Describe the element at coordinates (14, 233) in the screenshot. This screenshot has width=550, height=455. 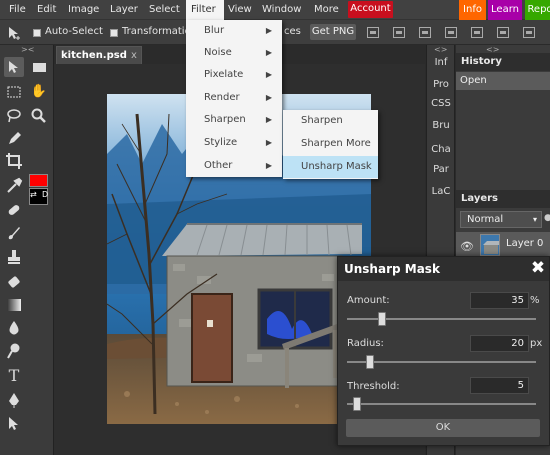
I see `brush-tool-icon` at that location.